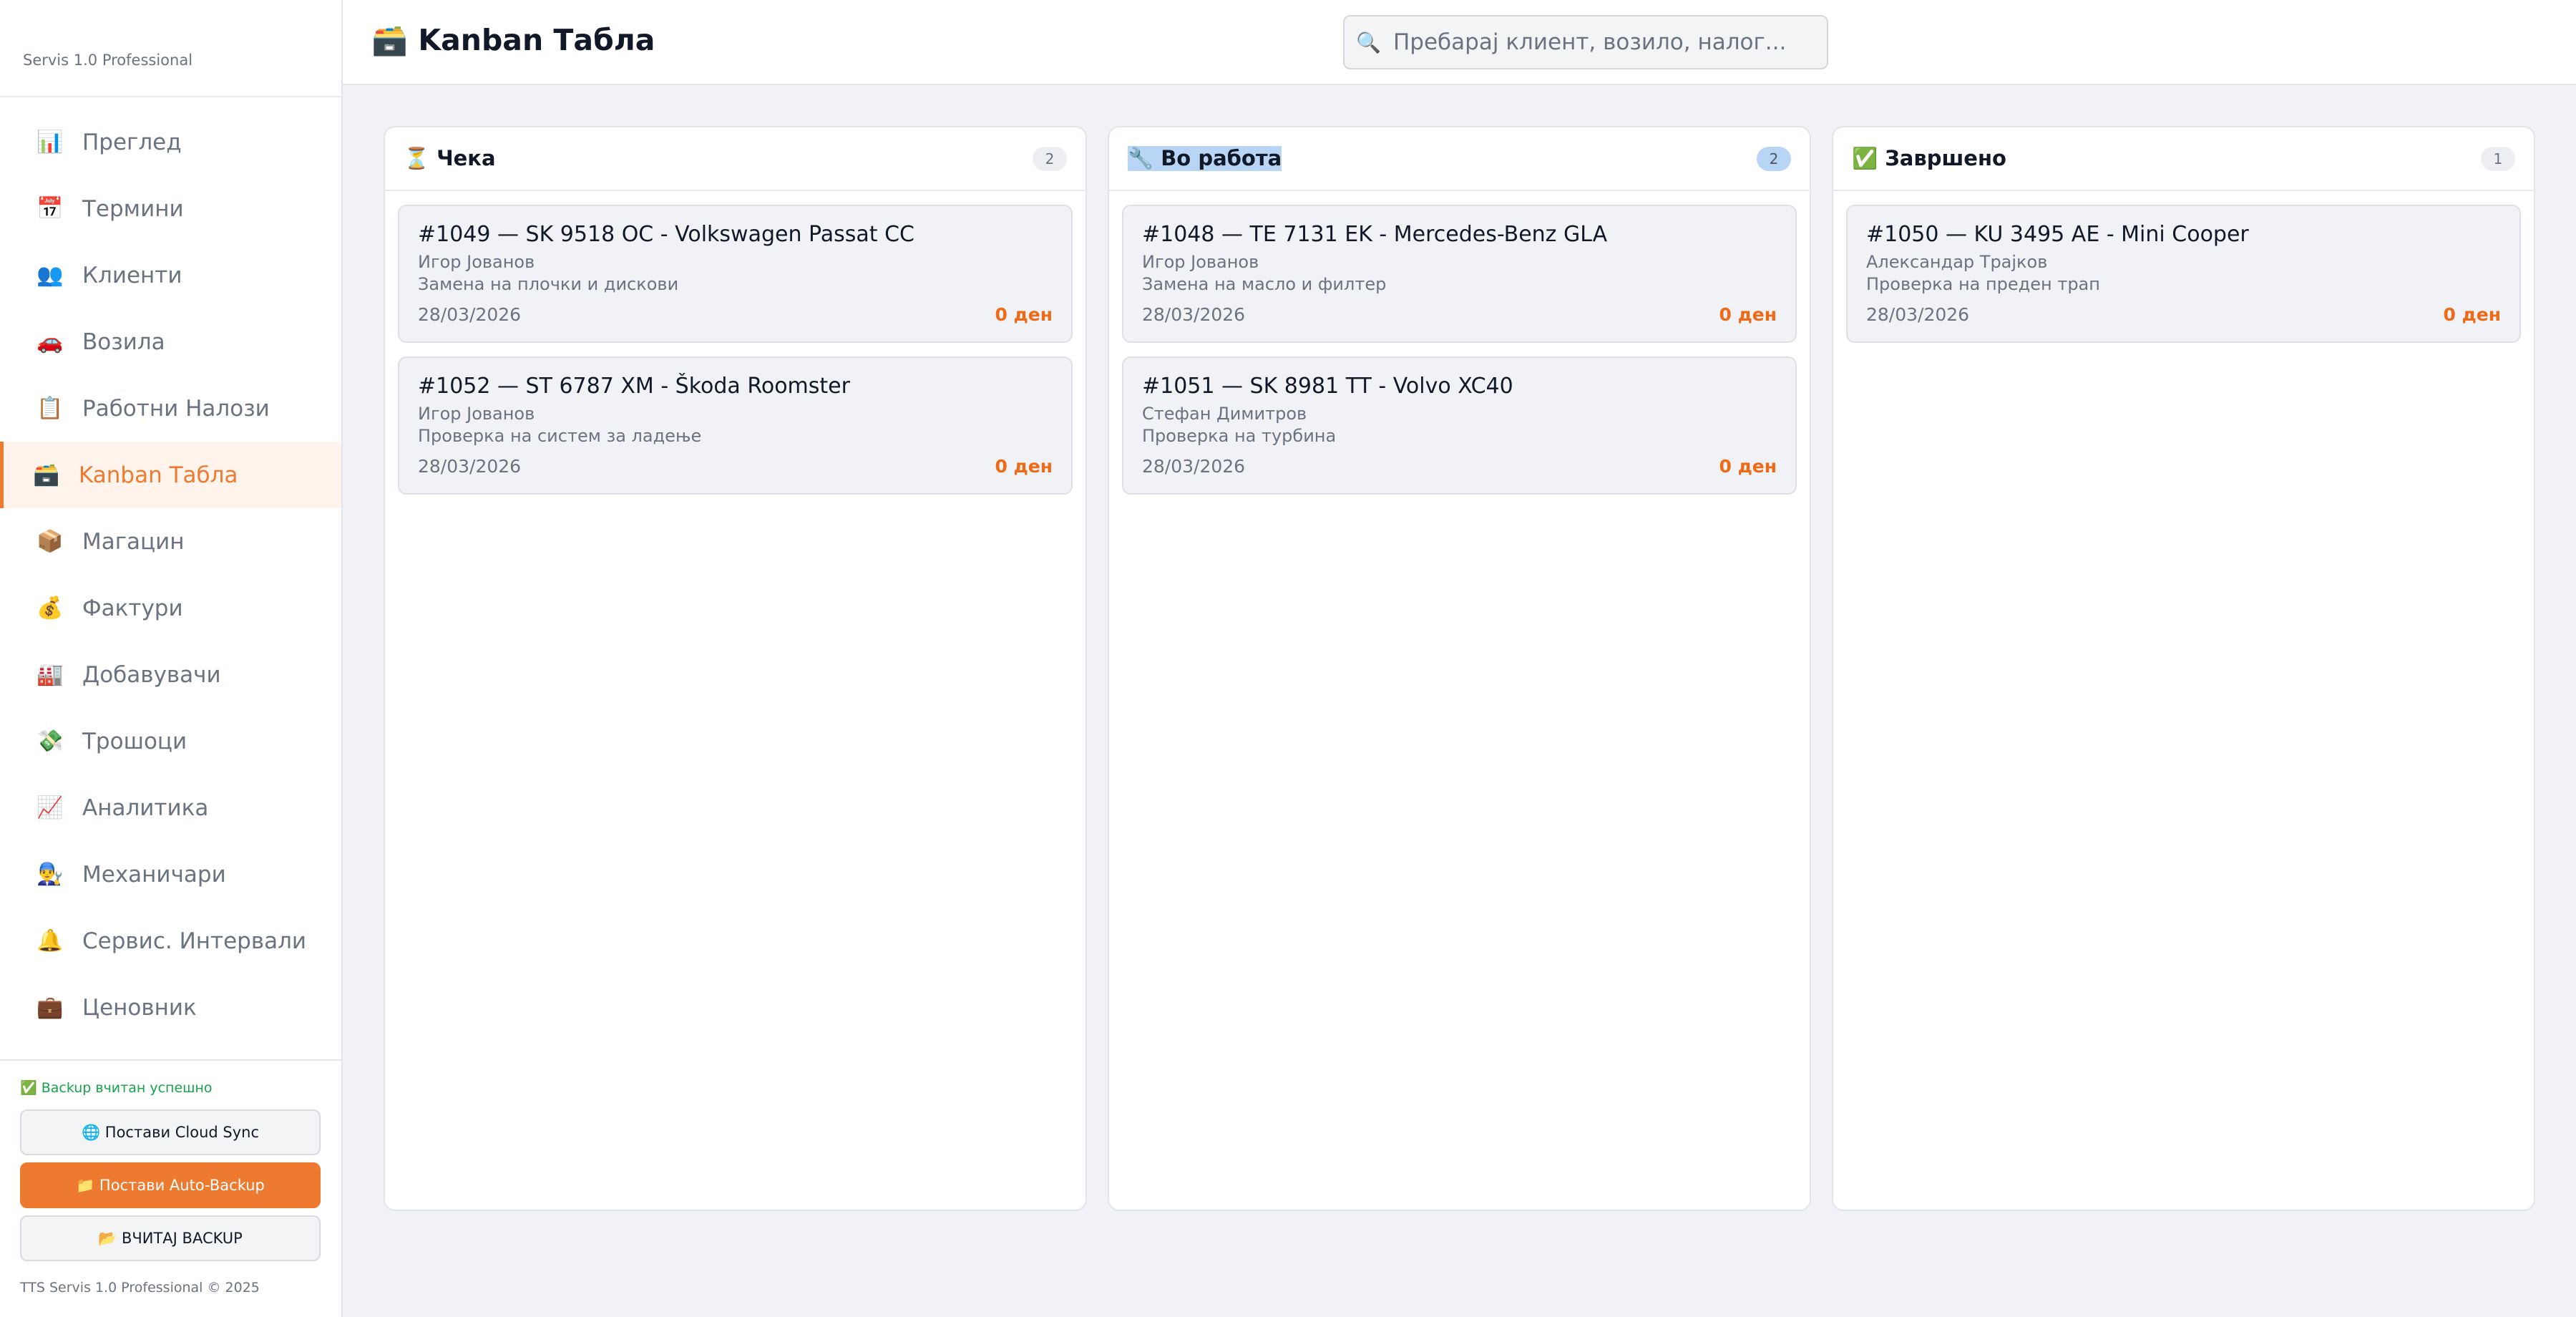 Image resolution: width=2576 pixels, height=1317 pixels. Describe the element at coordinates (560, 436) in the screenshot. I see `card-description: Проверка на систем за ладење` at that location.